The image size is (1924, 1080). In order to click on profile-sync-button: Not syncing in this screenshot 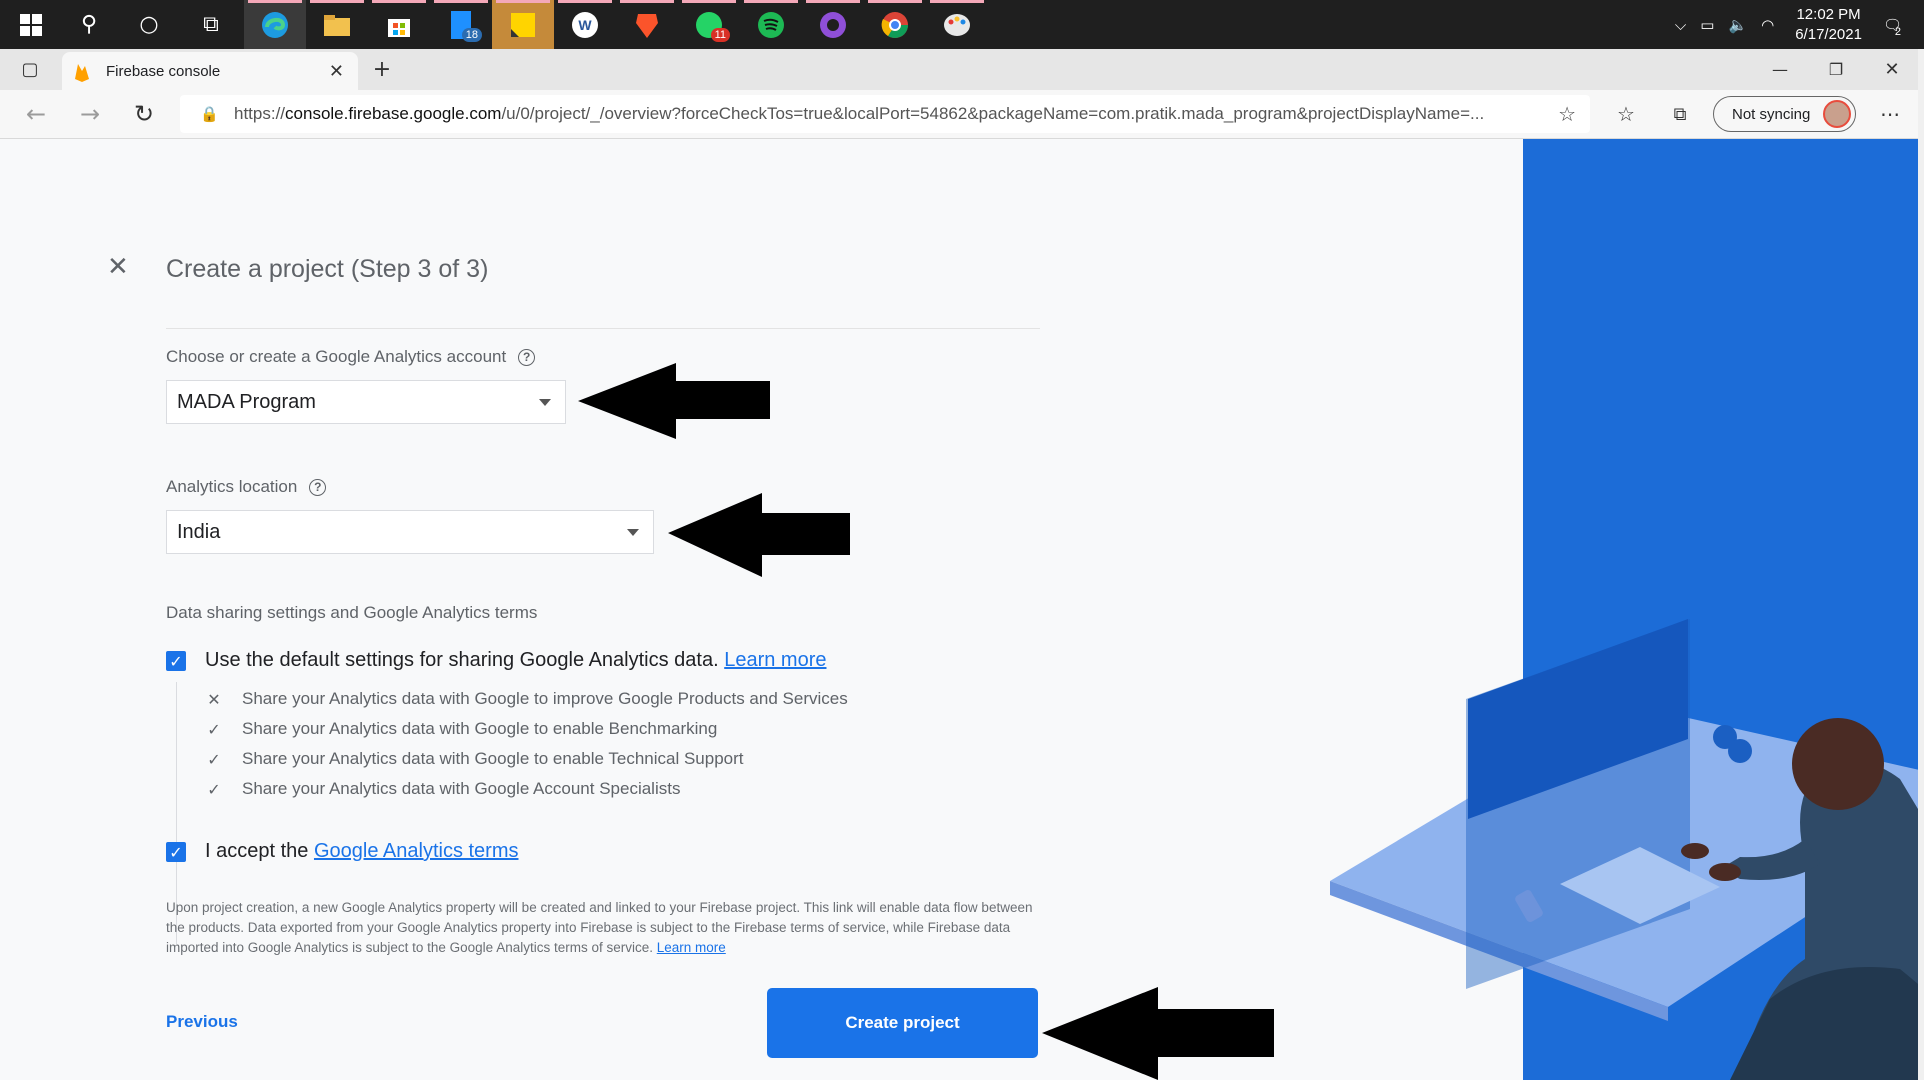, I will do `click(1784, 114)`.